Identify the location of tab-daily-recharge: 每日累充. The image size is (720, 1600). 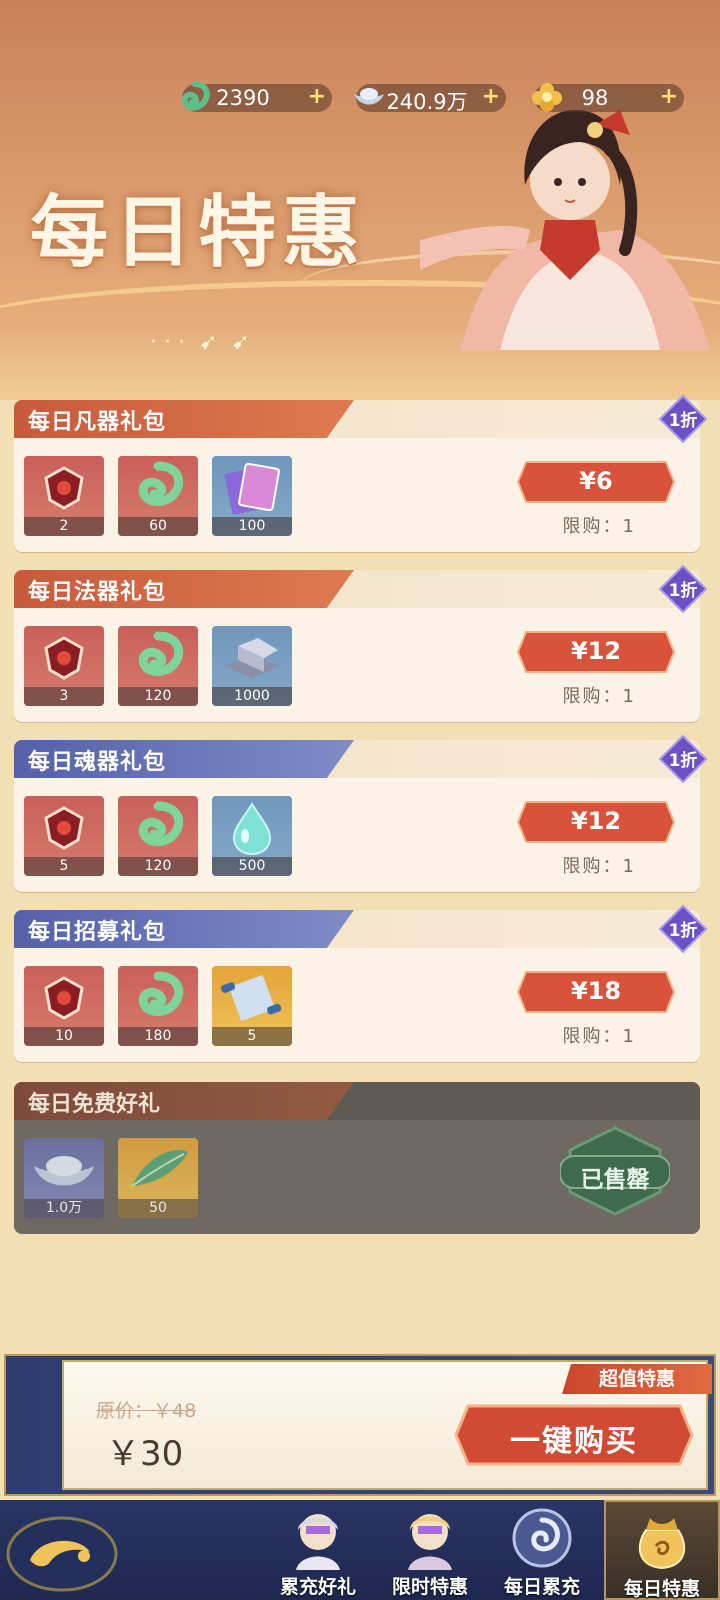
(542, 1550).